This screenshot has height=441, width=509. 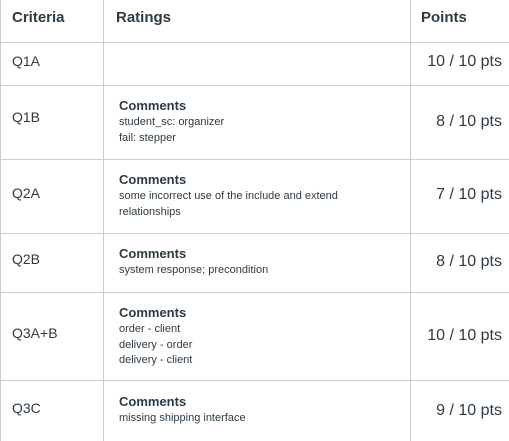 I want to click on ratings-header: Ratings, so click(x=144, y=17).